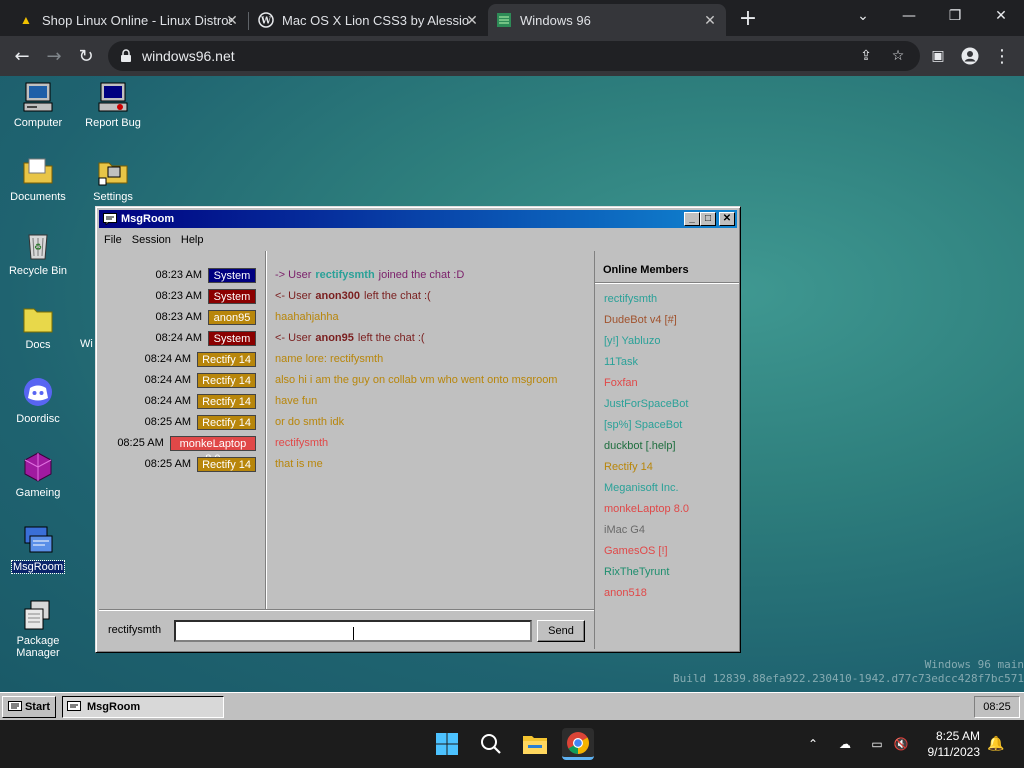 The height and width of the screenshot is (768, 1024). Describe the element at coordinates (901, 744) in the screenshot. I see `volume-muted-icon: 🔇` at that location.